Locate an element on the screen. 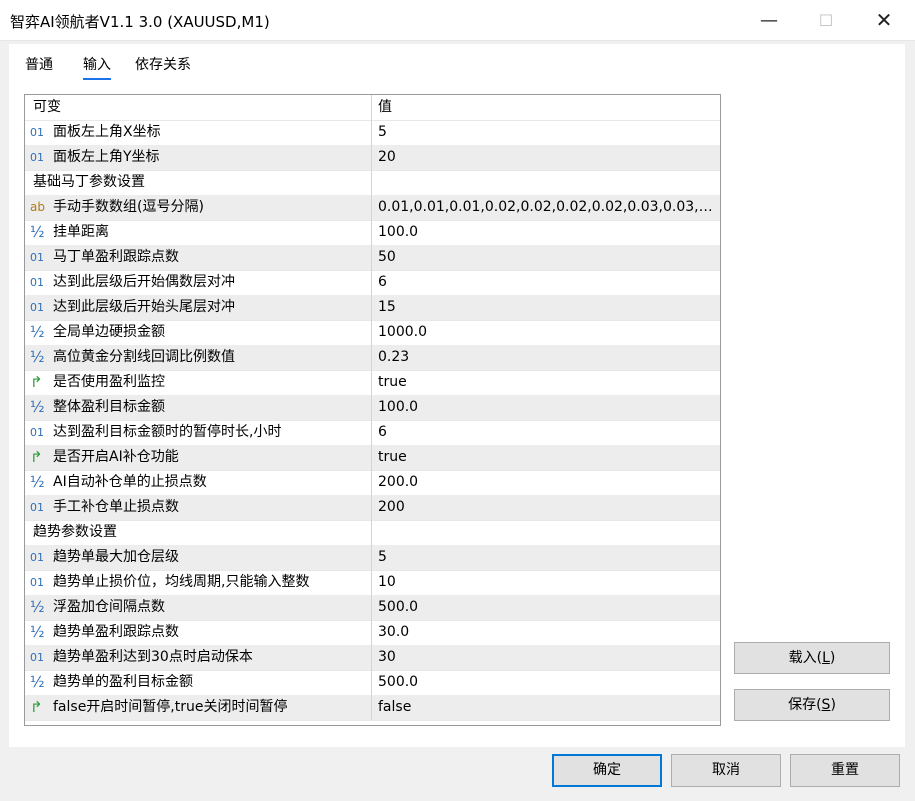 The image size is (915, 801). boolean-type-icon: ↱ is located at coordinates (36, 457).